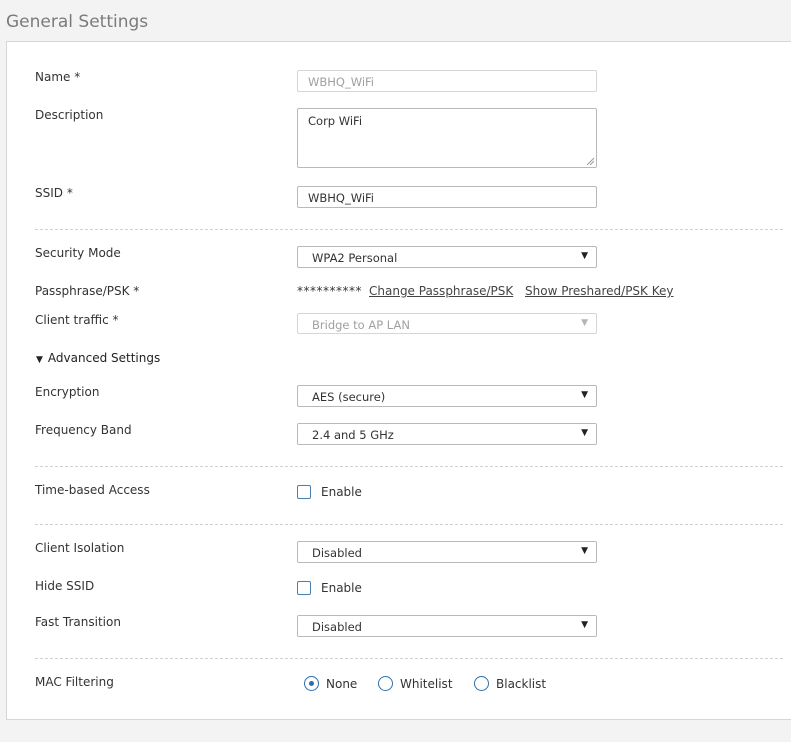 The height and width of the screenshot is (742, 791). I want to click on page-title: General Settings, so click(77, 22).